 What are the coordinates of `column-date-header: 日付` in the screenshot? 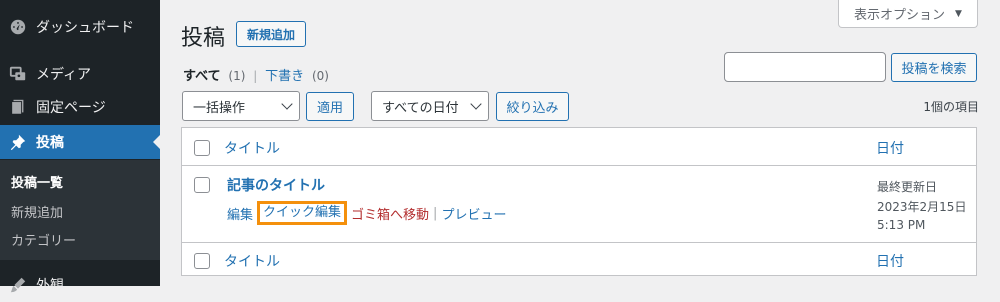 It's located at (890, 148).